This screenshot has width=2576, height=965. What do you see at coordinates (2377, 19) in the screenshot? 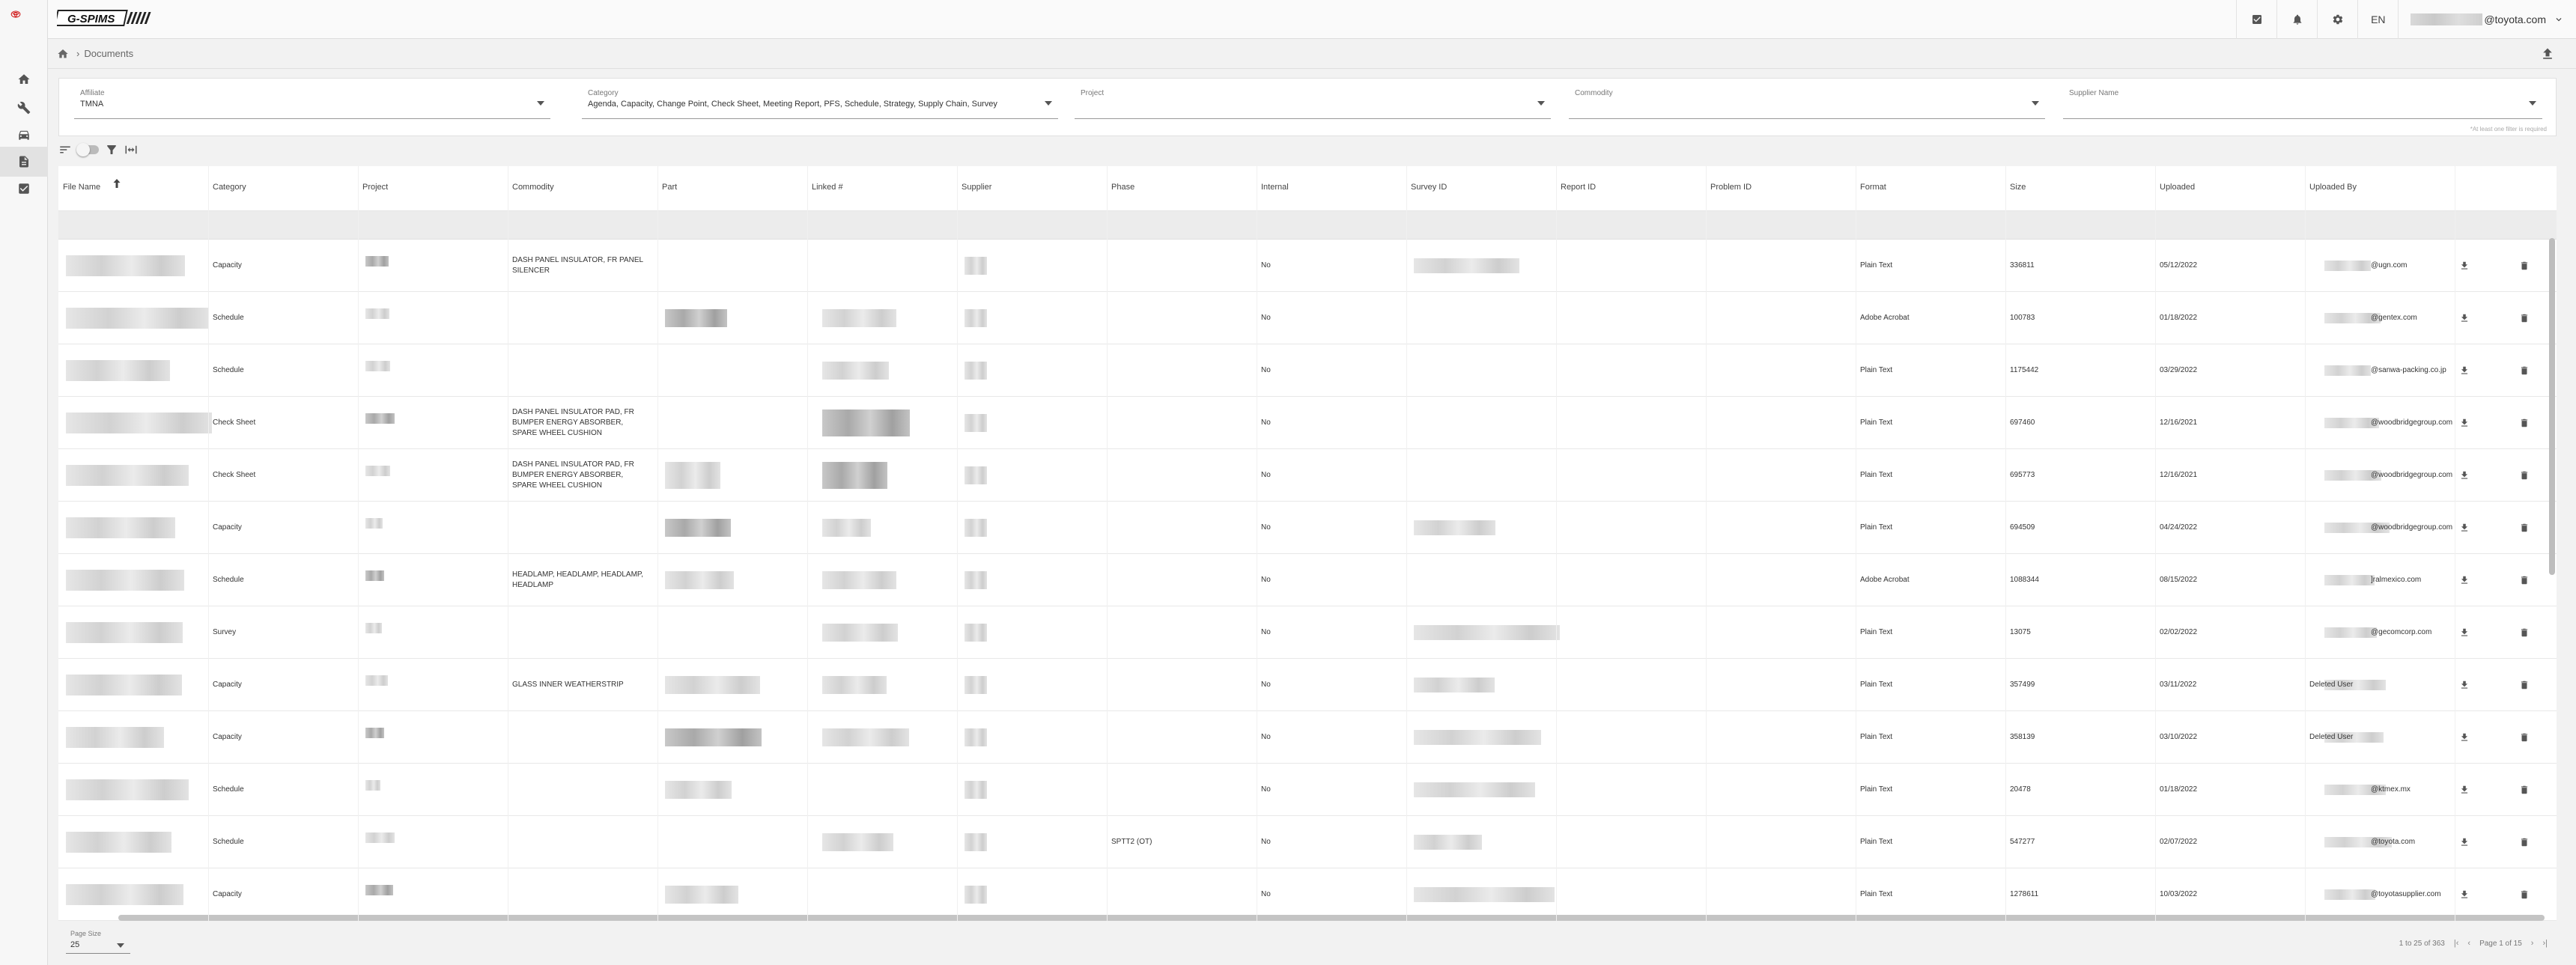
I see `language-selector: EN` at bounding box center [2377, 19].